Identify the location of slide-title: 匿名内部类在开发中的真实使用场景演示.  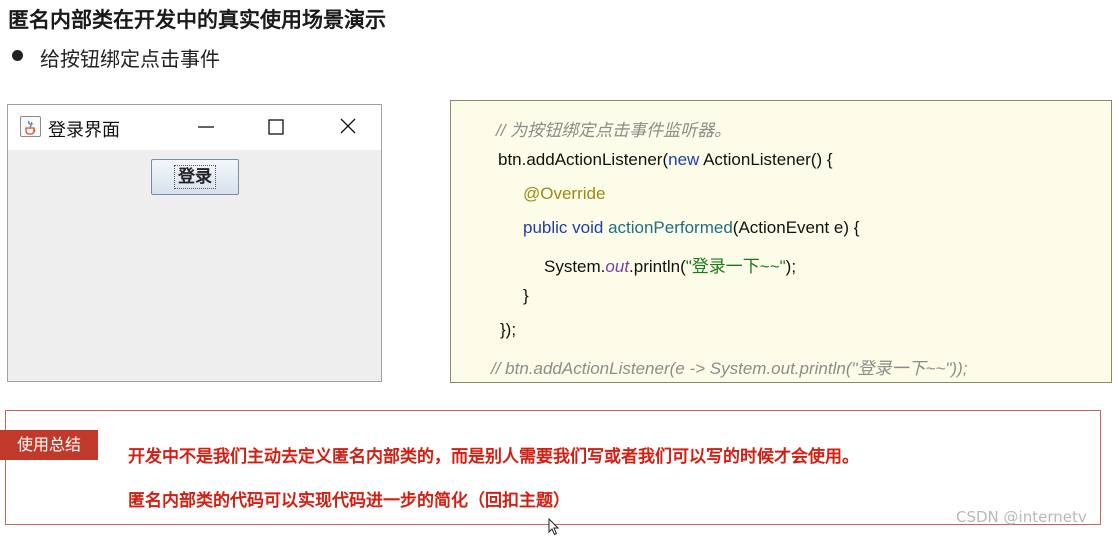
(197, 20).